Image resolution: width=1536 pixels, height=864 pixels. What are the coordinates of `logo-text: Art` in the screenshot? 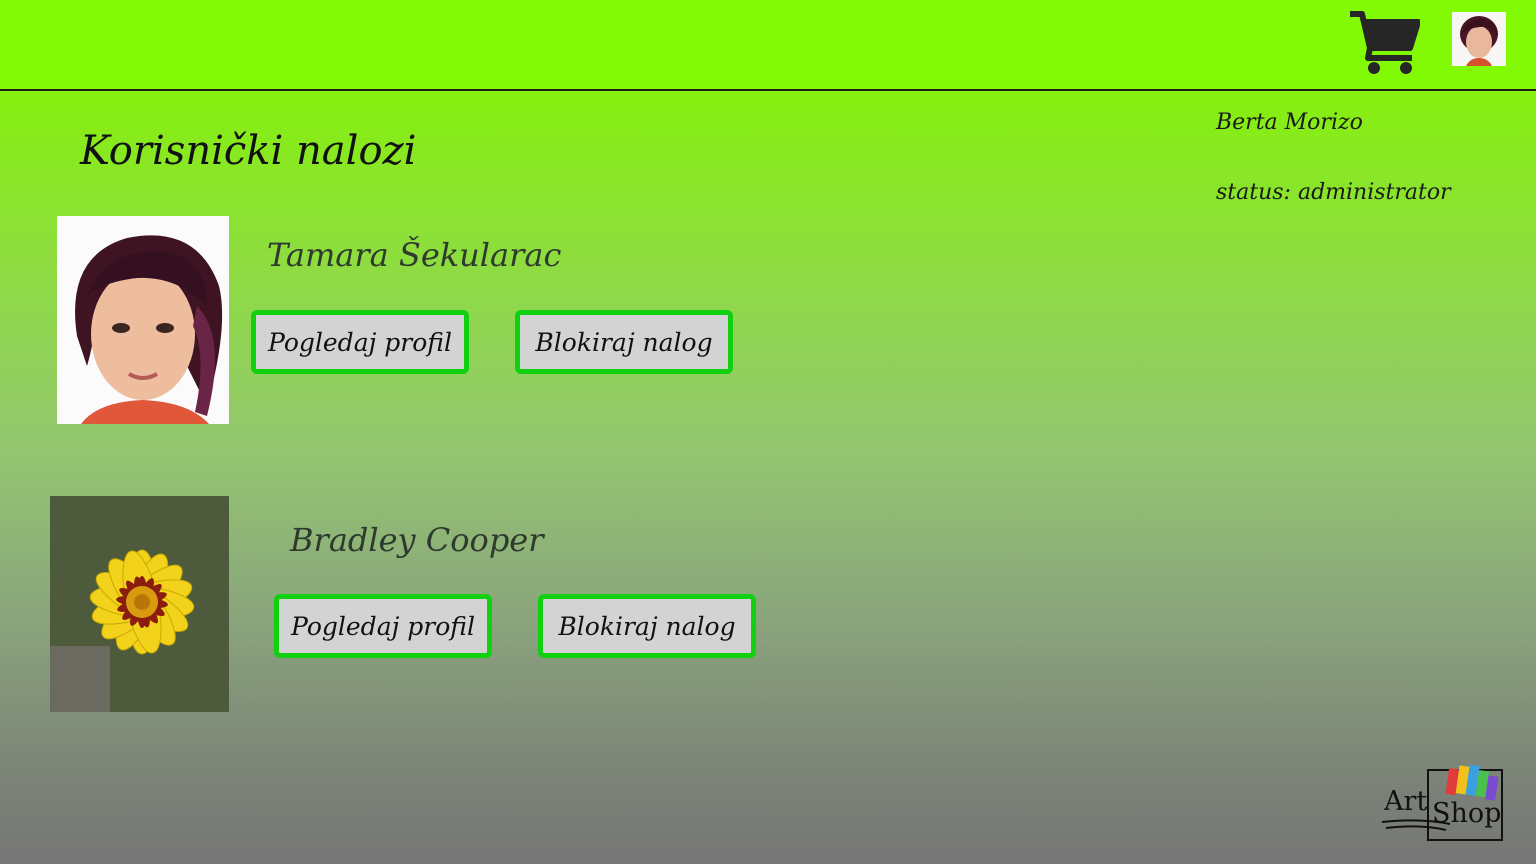 It's located at (1406, 801).